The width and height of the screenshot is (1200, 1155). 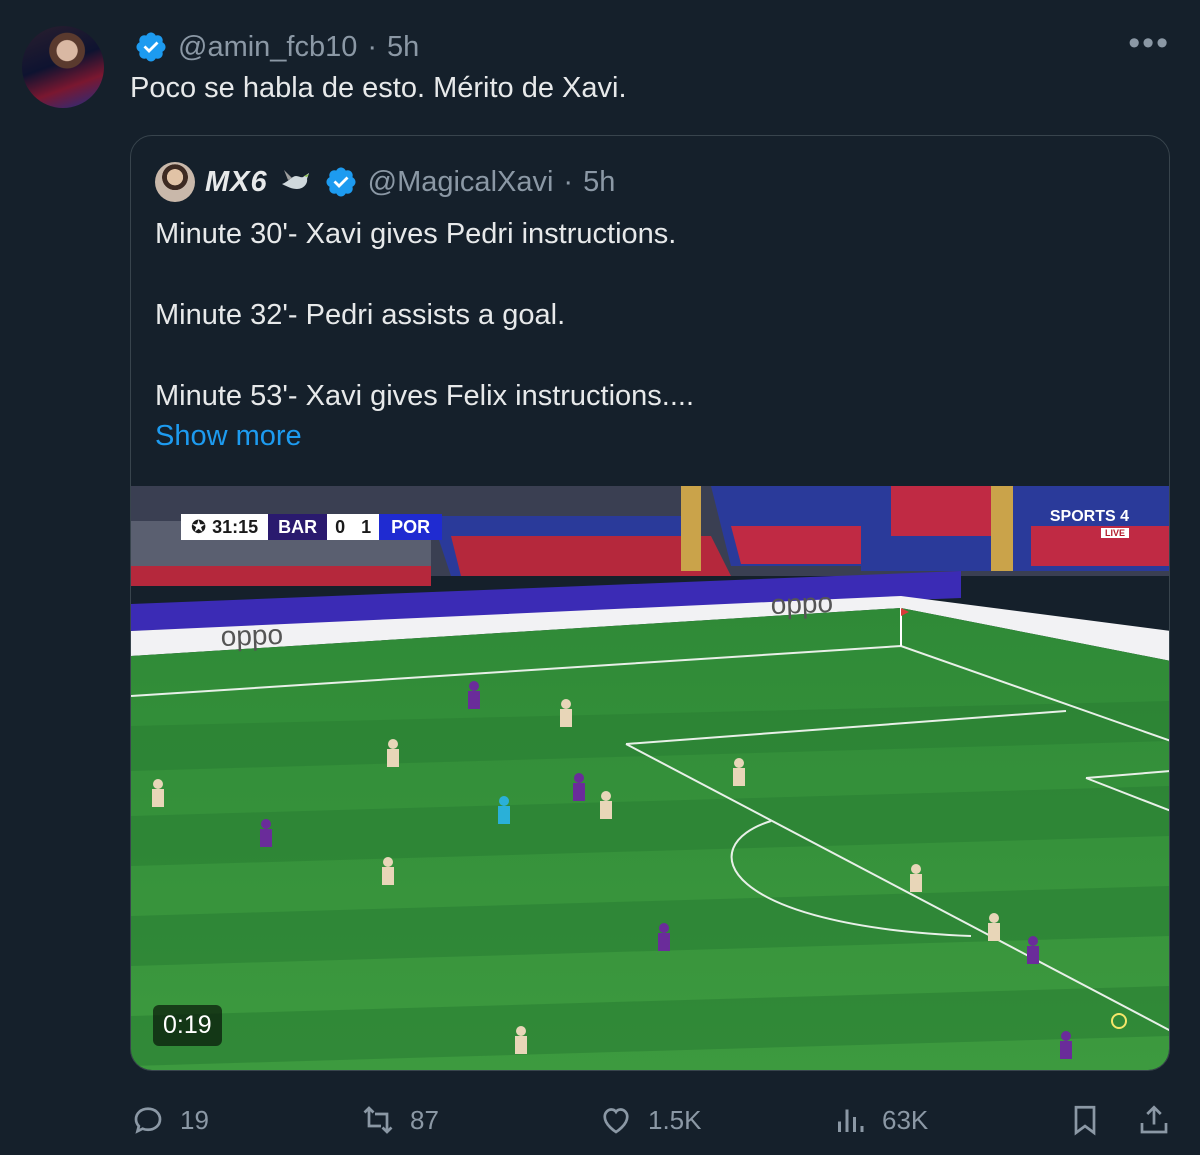 What do you see at coordinates (399, 1120) in the screenshot?
I see `retweet-button: 87` at bounding box center [399, 1120].